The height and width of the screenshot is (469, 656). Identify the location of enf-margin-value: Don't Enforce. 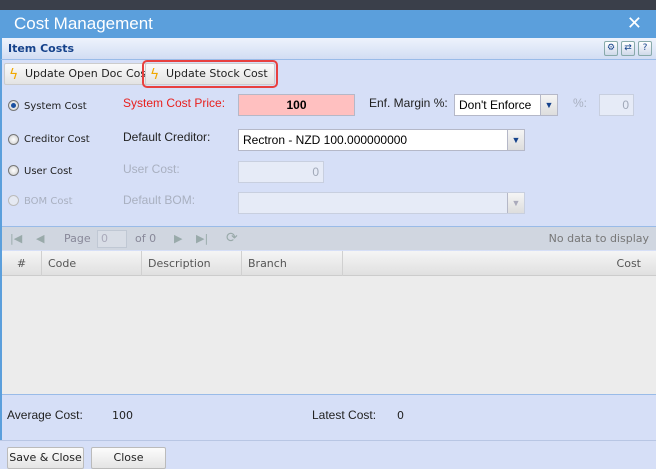
(495, 105).